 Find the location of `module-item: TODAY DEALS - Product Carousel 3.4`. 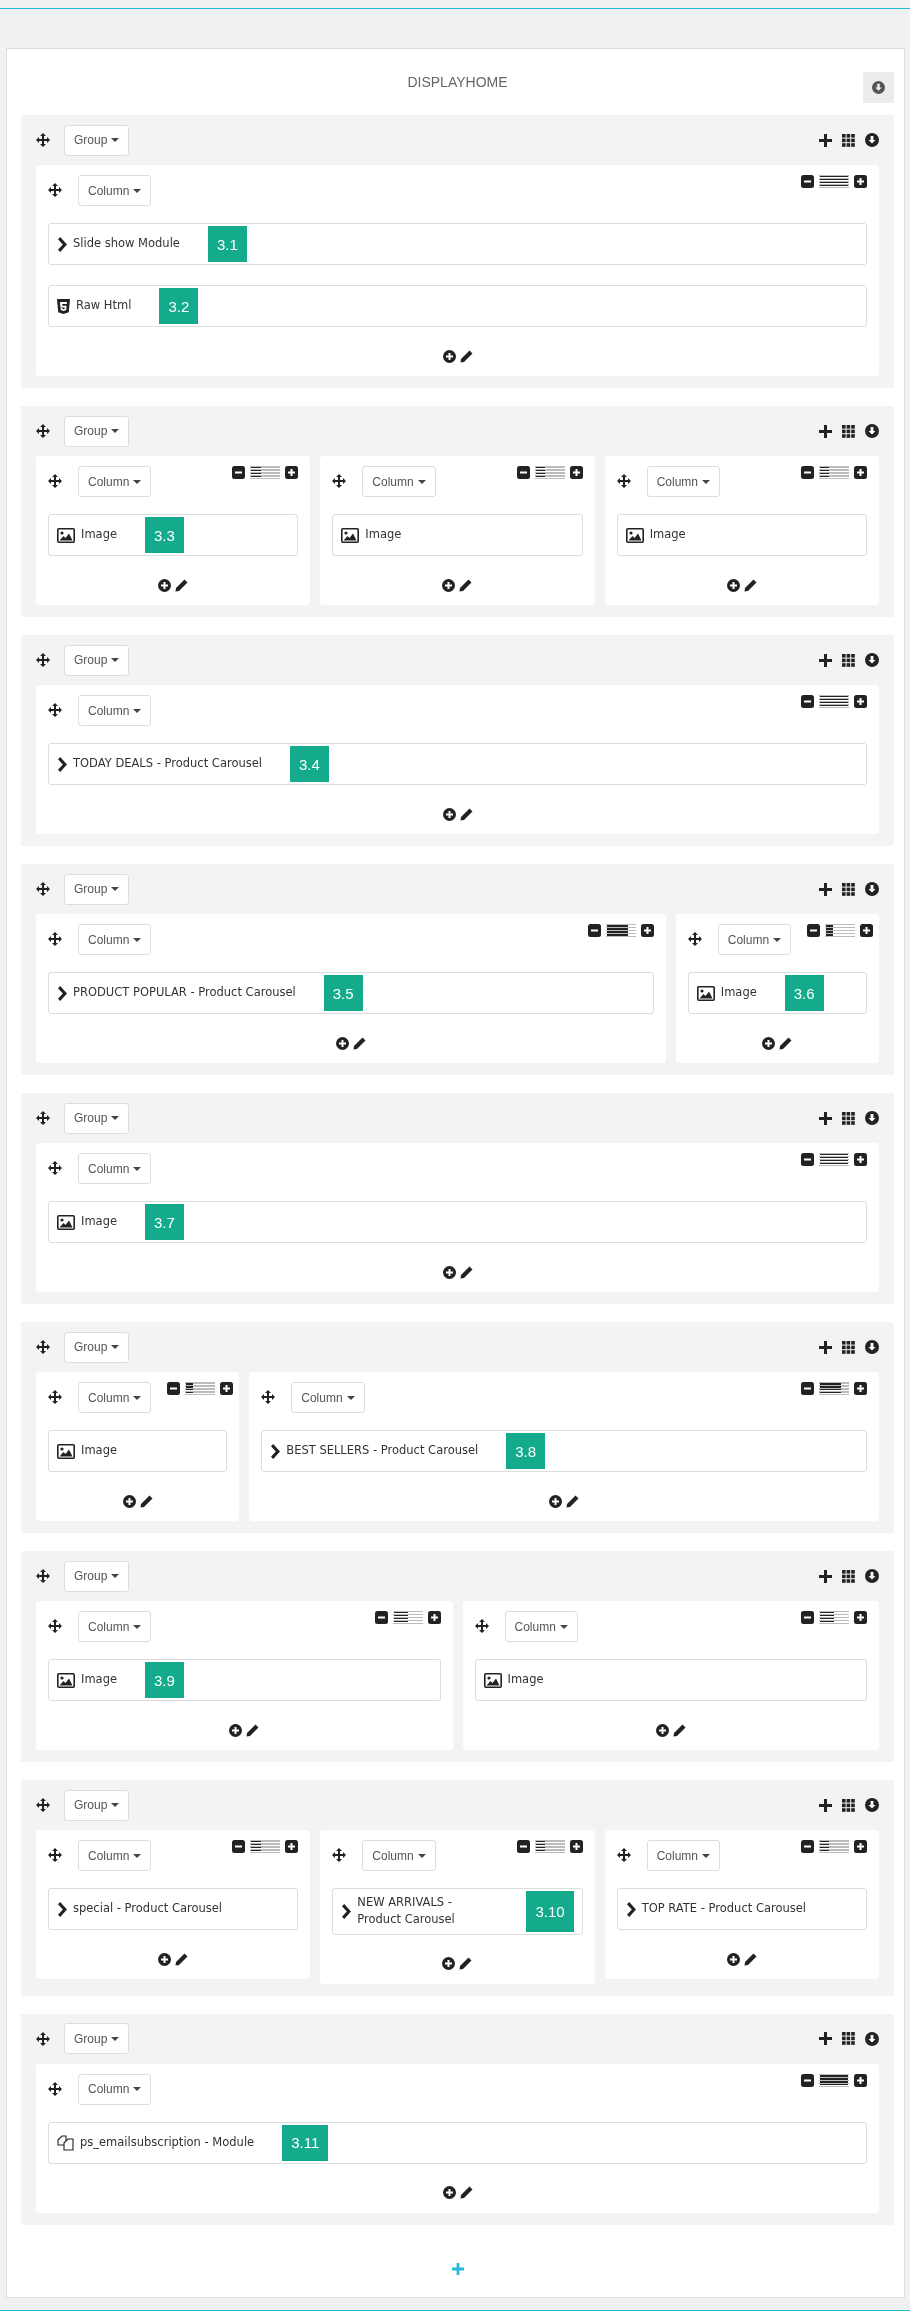

module-item: TODAY DEALS - Product Carousel 3.4 is located at coordinates (457, 764).